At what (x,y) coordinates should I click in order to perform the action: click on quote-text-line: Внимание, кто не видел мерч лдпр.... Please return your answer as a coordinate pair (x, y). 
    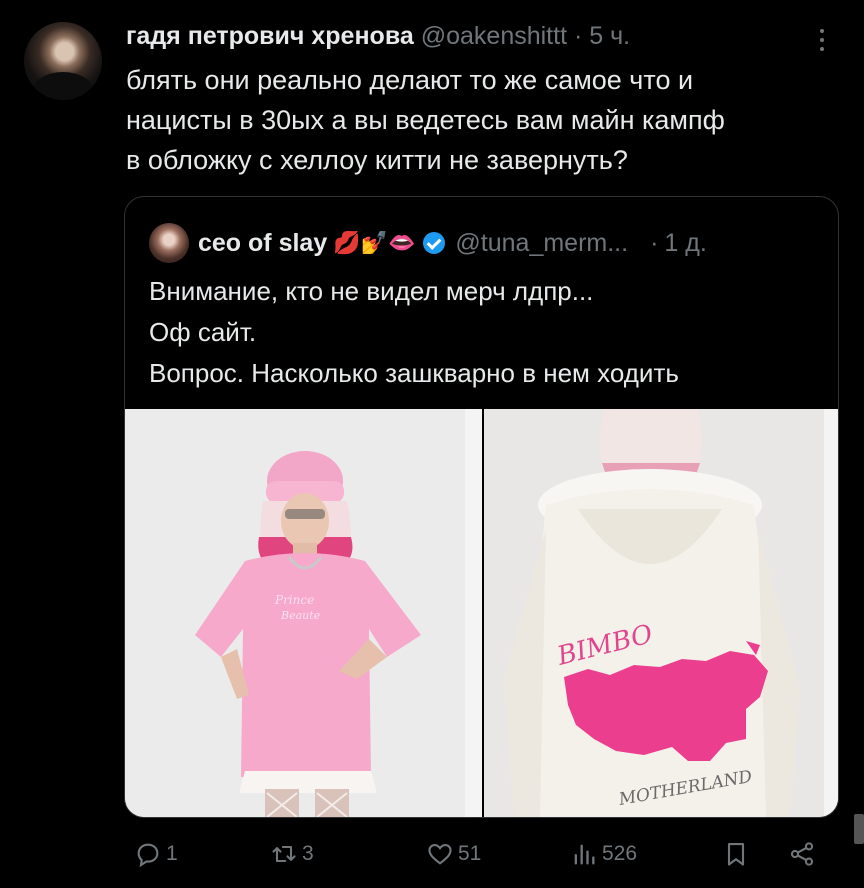
    Looking at the image, I should click on (371, 291).